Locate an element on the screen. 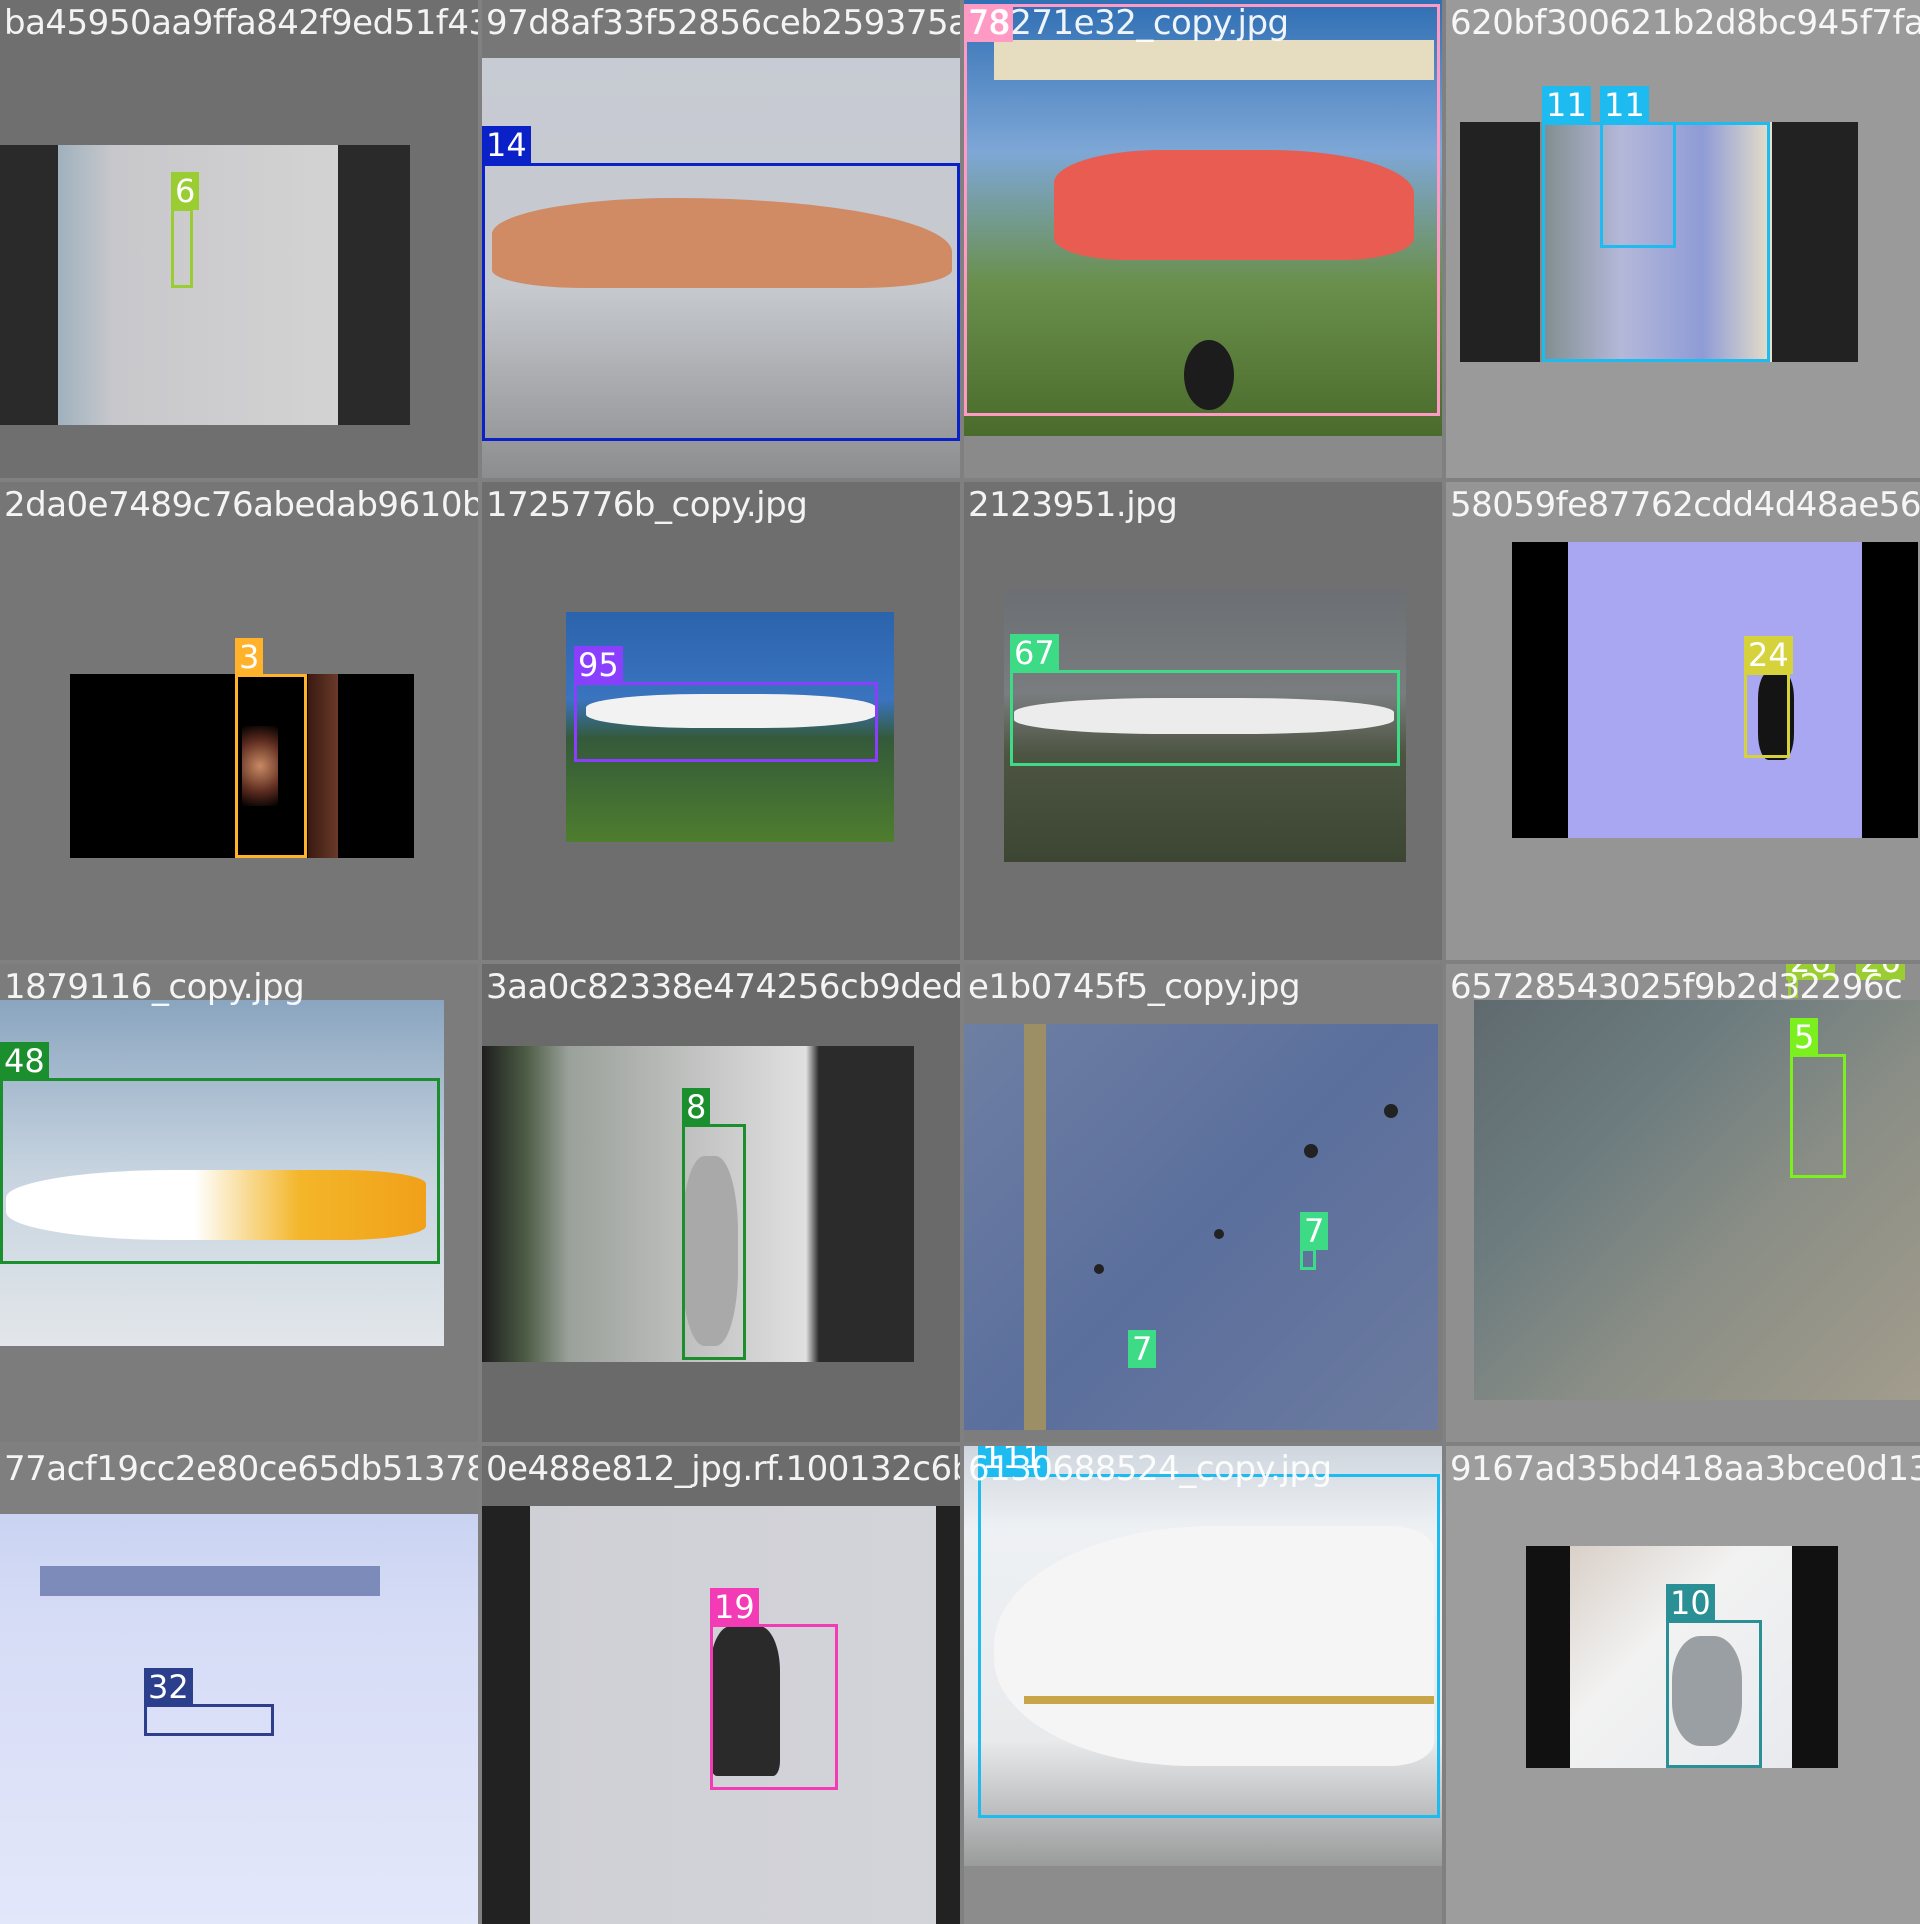  tile-16-bbox-1-label: 10 is located at coordinates (1690, 1603).